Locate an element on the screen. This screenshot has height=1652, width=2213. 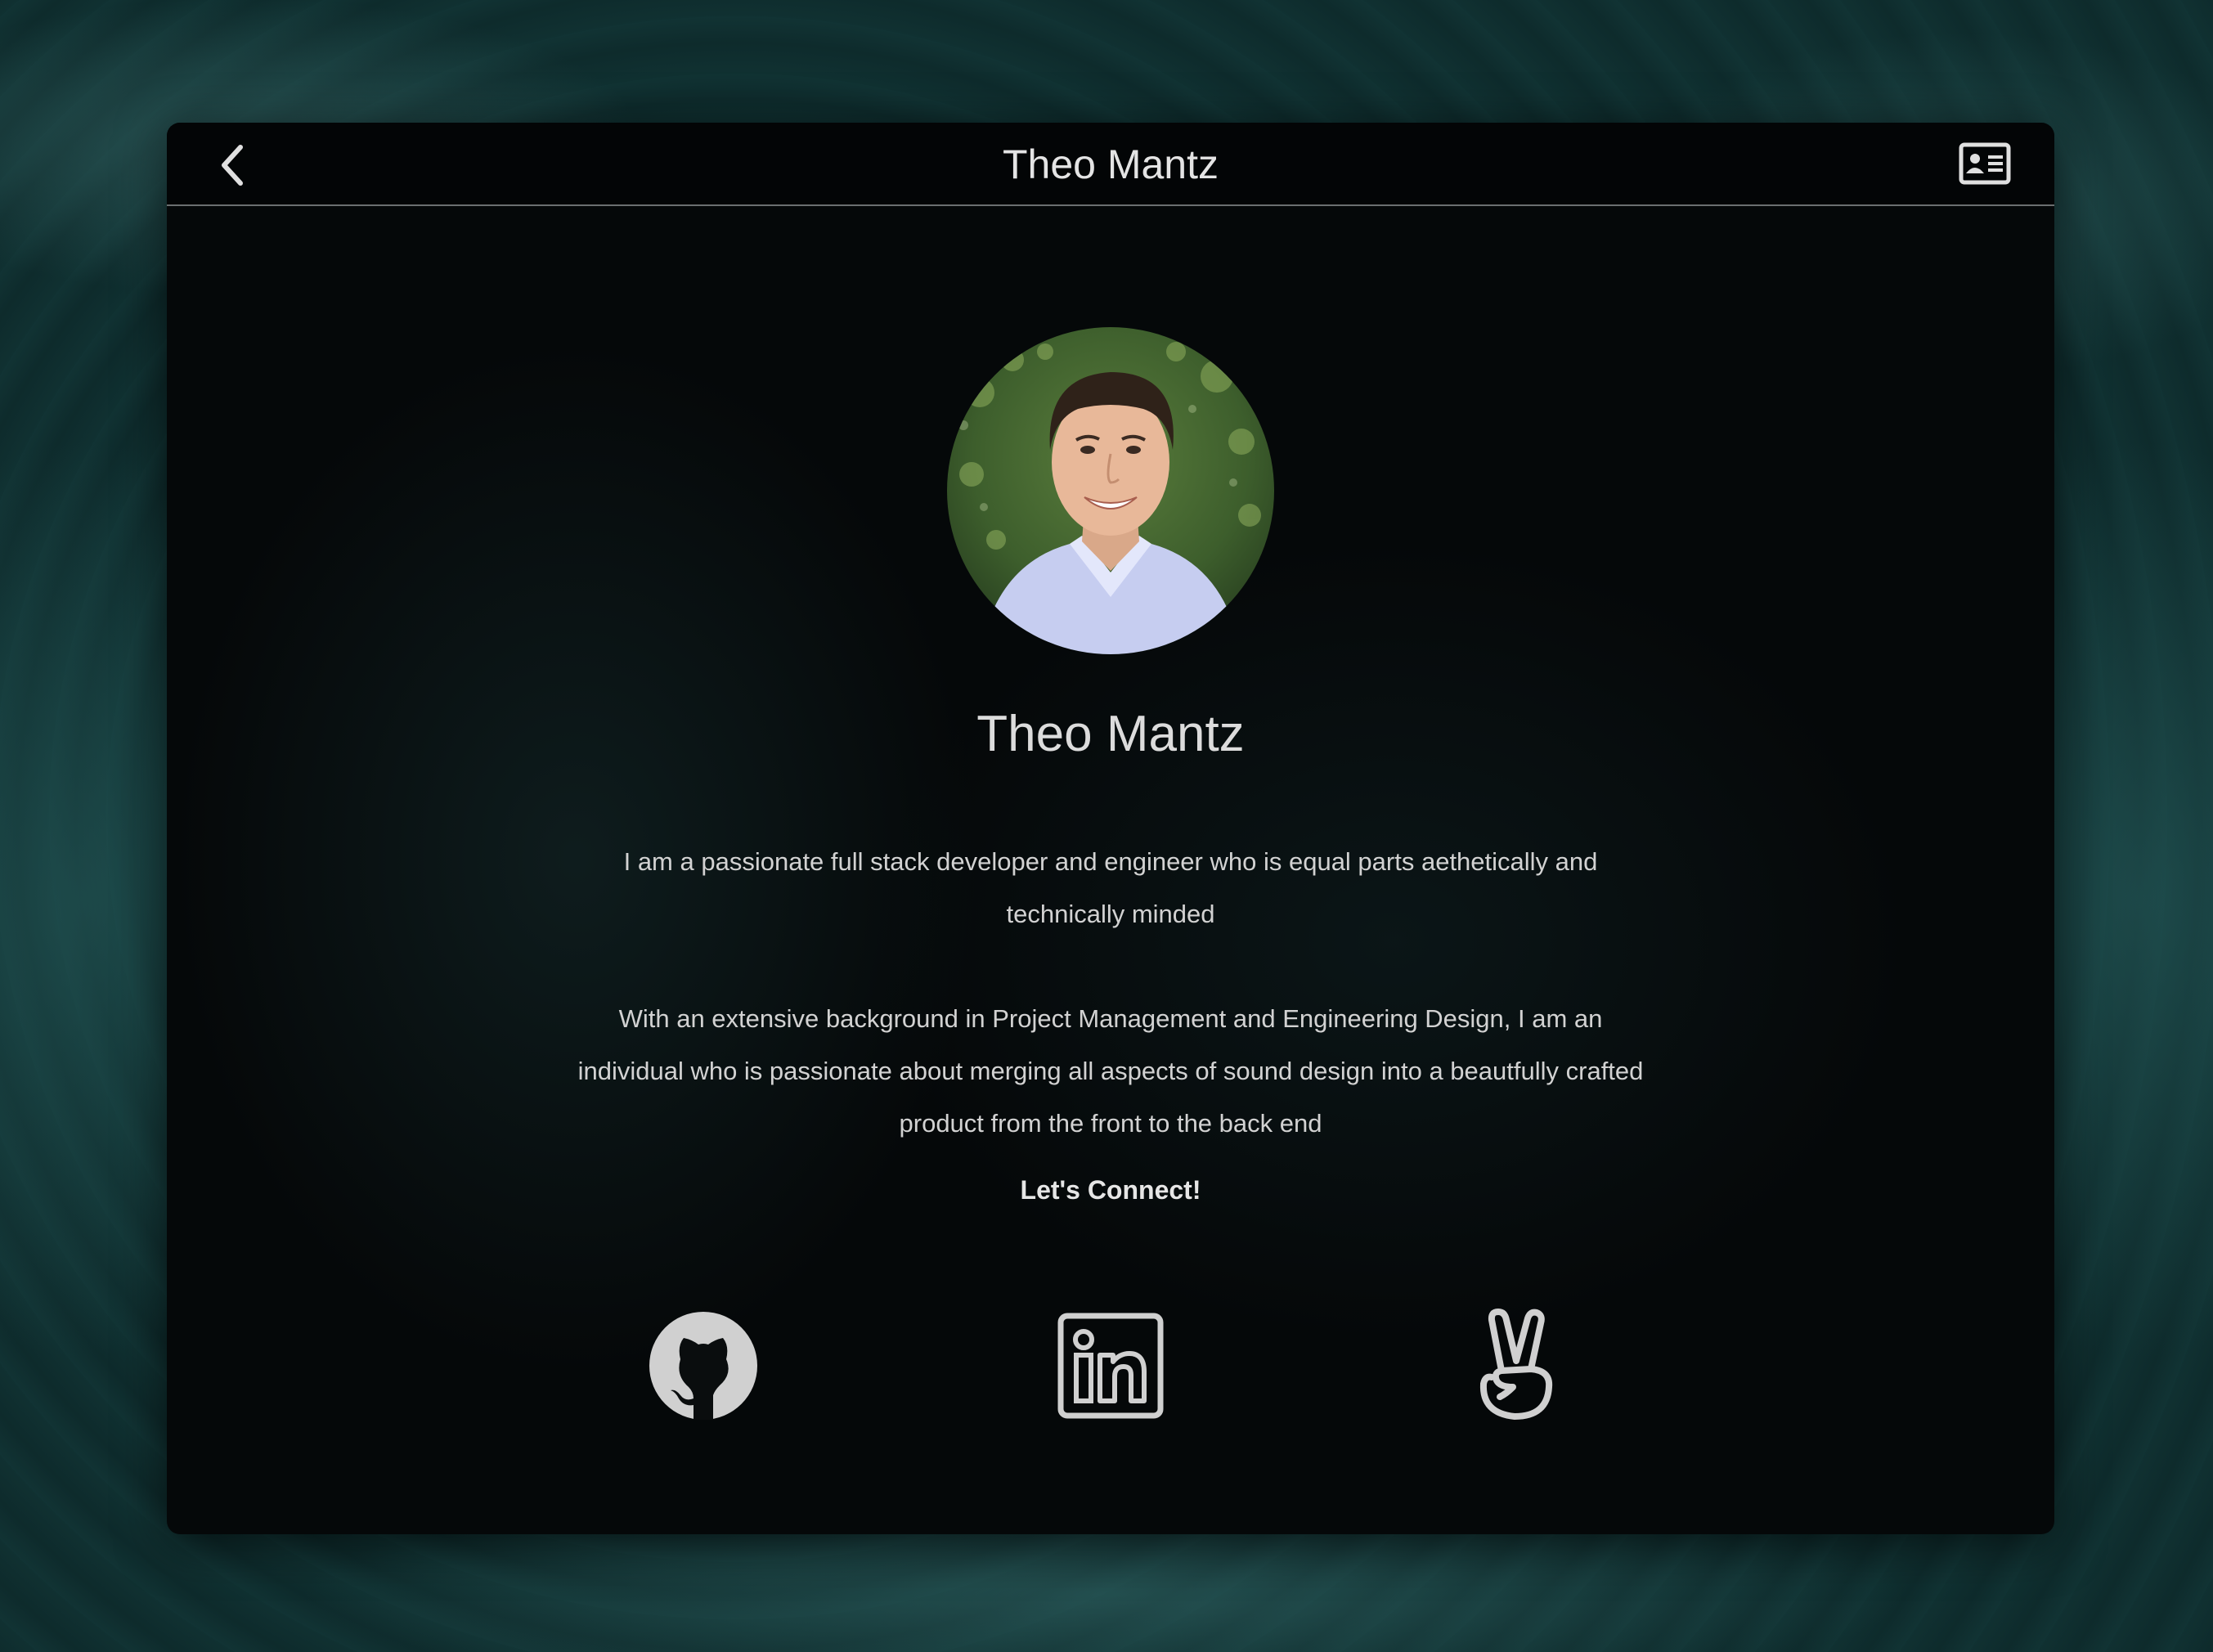
contact-card-button is located at coordinates (1984, 163).